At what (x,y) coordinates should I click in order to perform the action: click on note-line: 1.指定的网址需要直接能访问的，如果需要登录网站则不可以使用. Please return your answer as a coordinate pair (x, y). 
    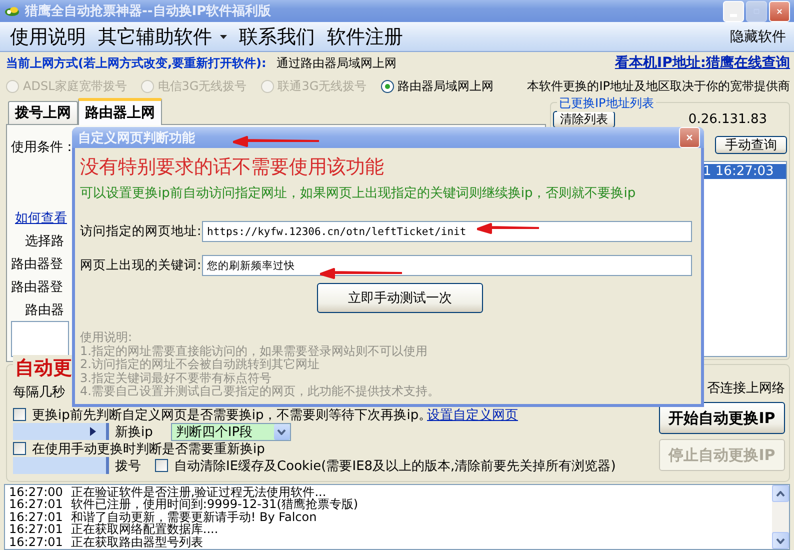
    Looking at the image, I should click on (254, 351).